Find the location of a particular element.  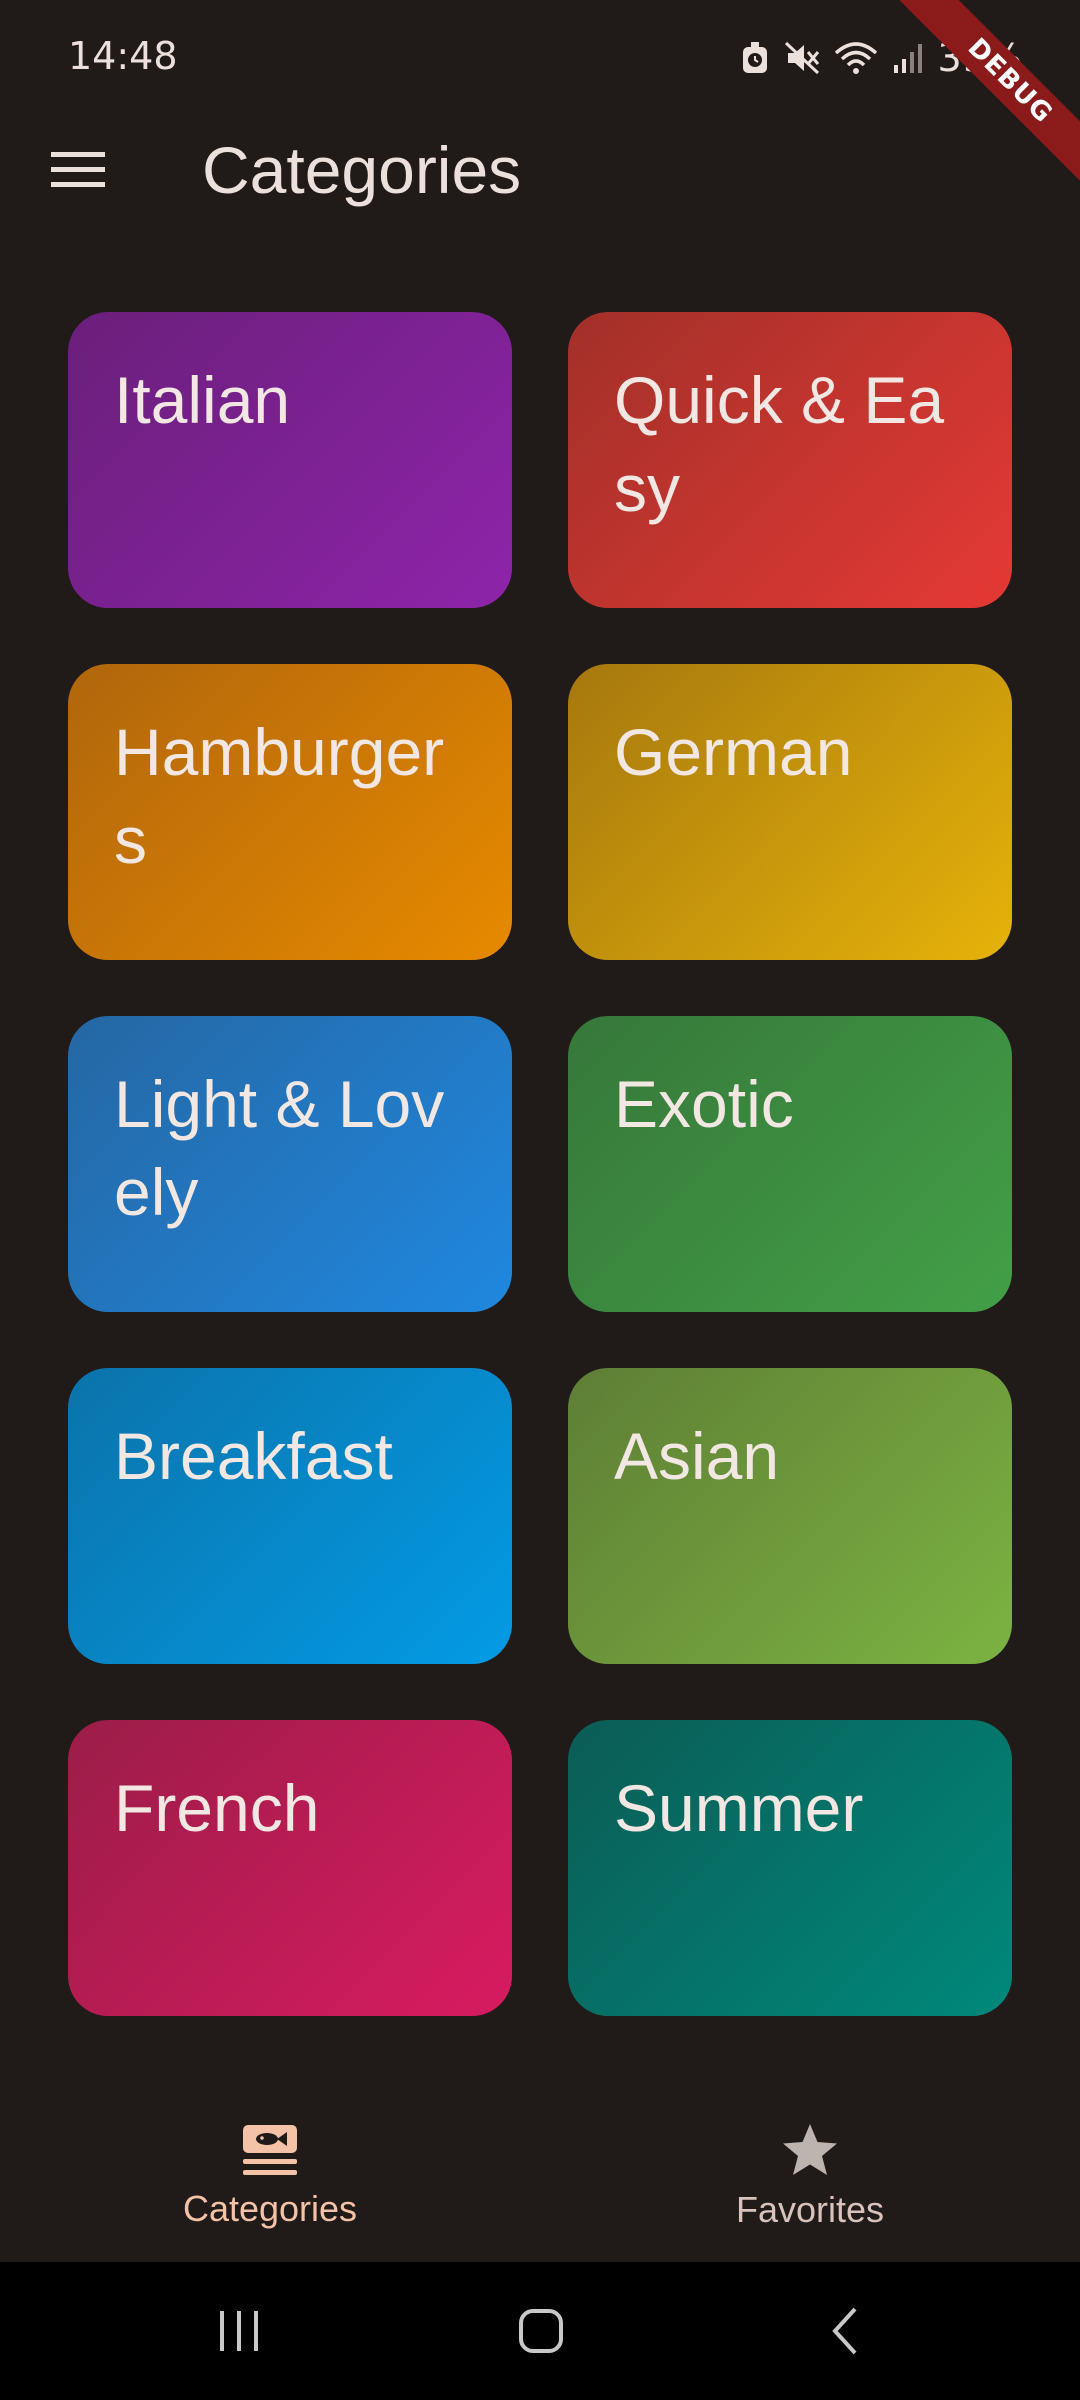

category-label: Exotic is located at coordinates (704, 1104).